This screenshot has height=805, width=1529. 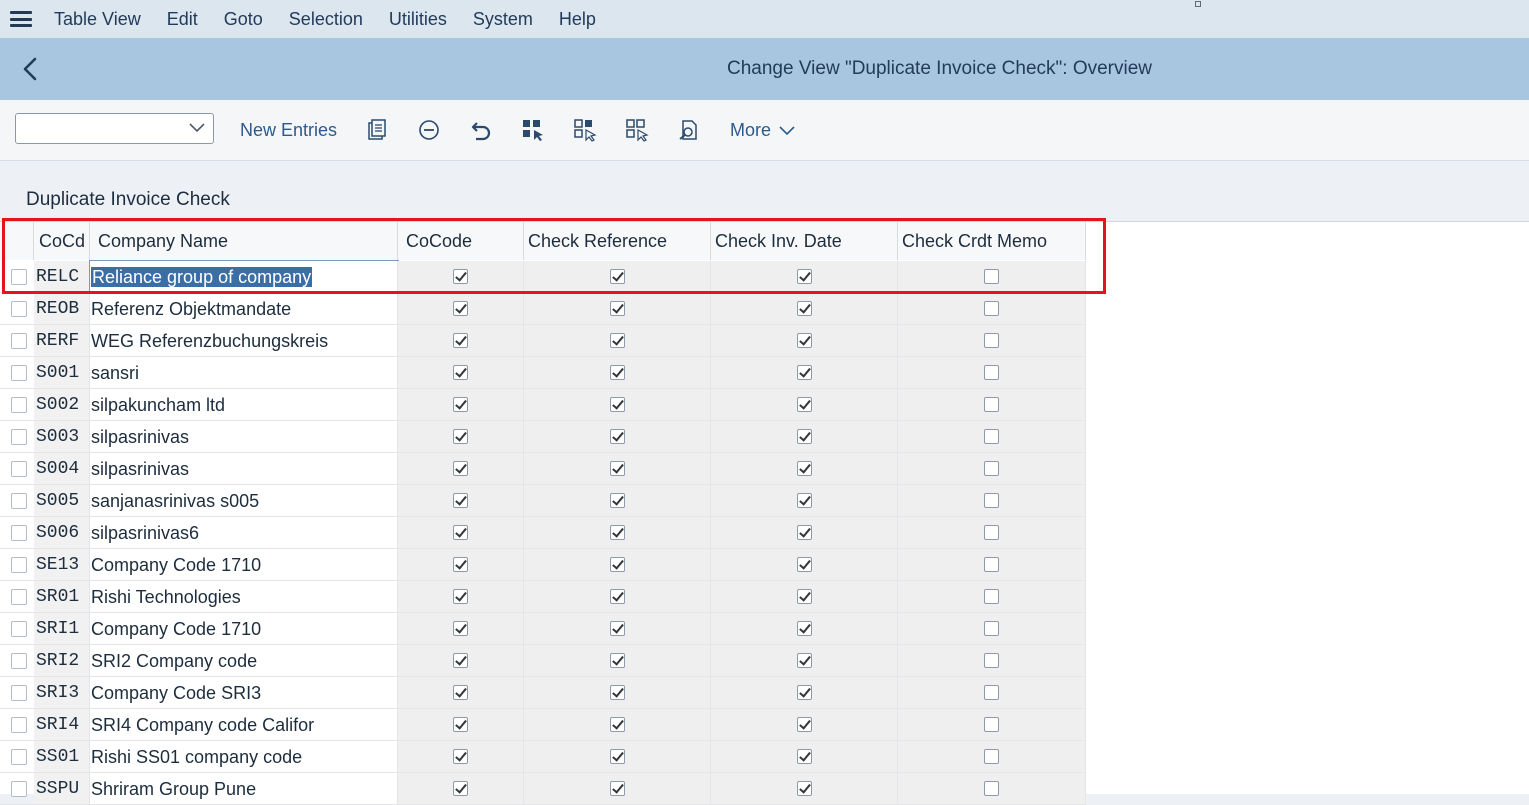 What do you see at coordinates (377, 130) in the screenshot?
I see `copy-as-icon` at bounding box center [377, 130].